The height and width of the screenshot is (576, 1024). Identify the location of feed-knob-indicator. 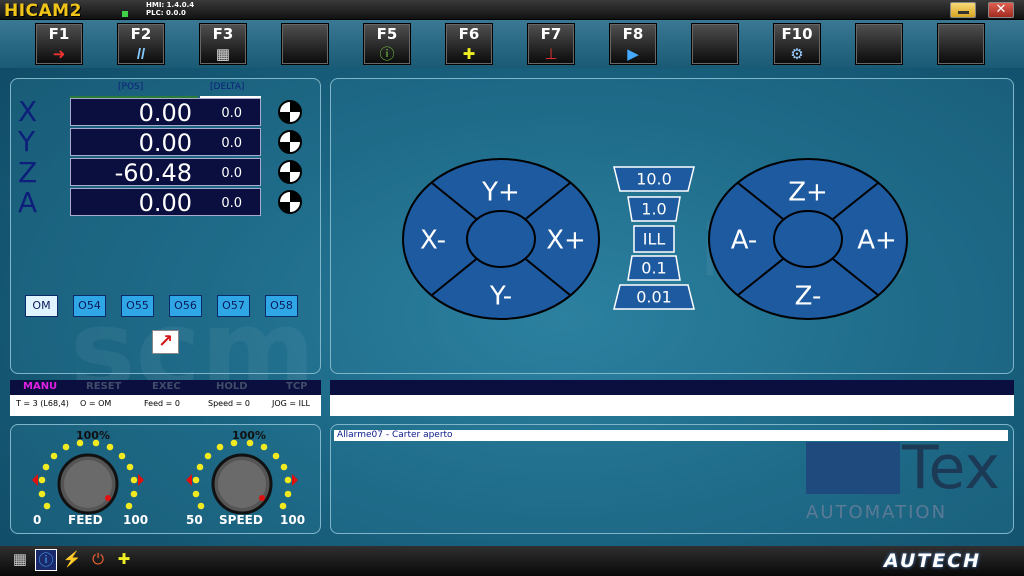
(108, 498).